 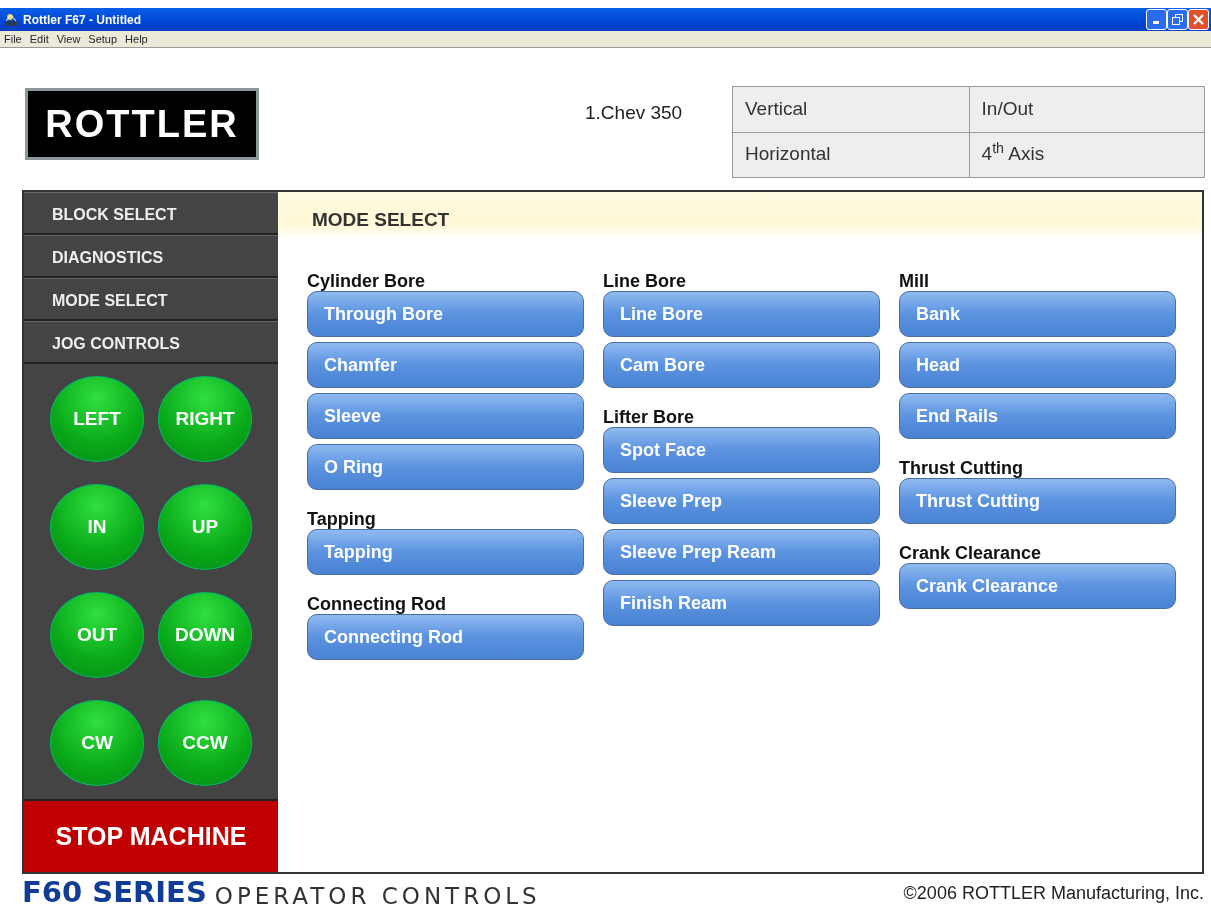 I want to click on group-heading: Connecting Rod, so click(x=377, y=603).